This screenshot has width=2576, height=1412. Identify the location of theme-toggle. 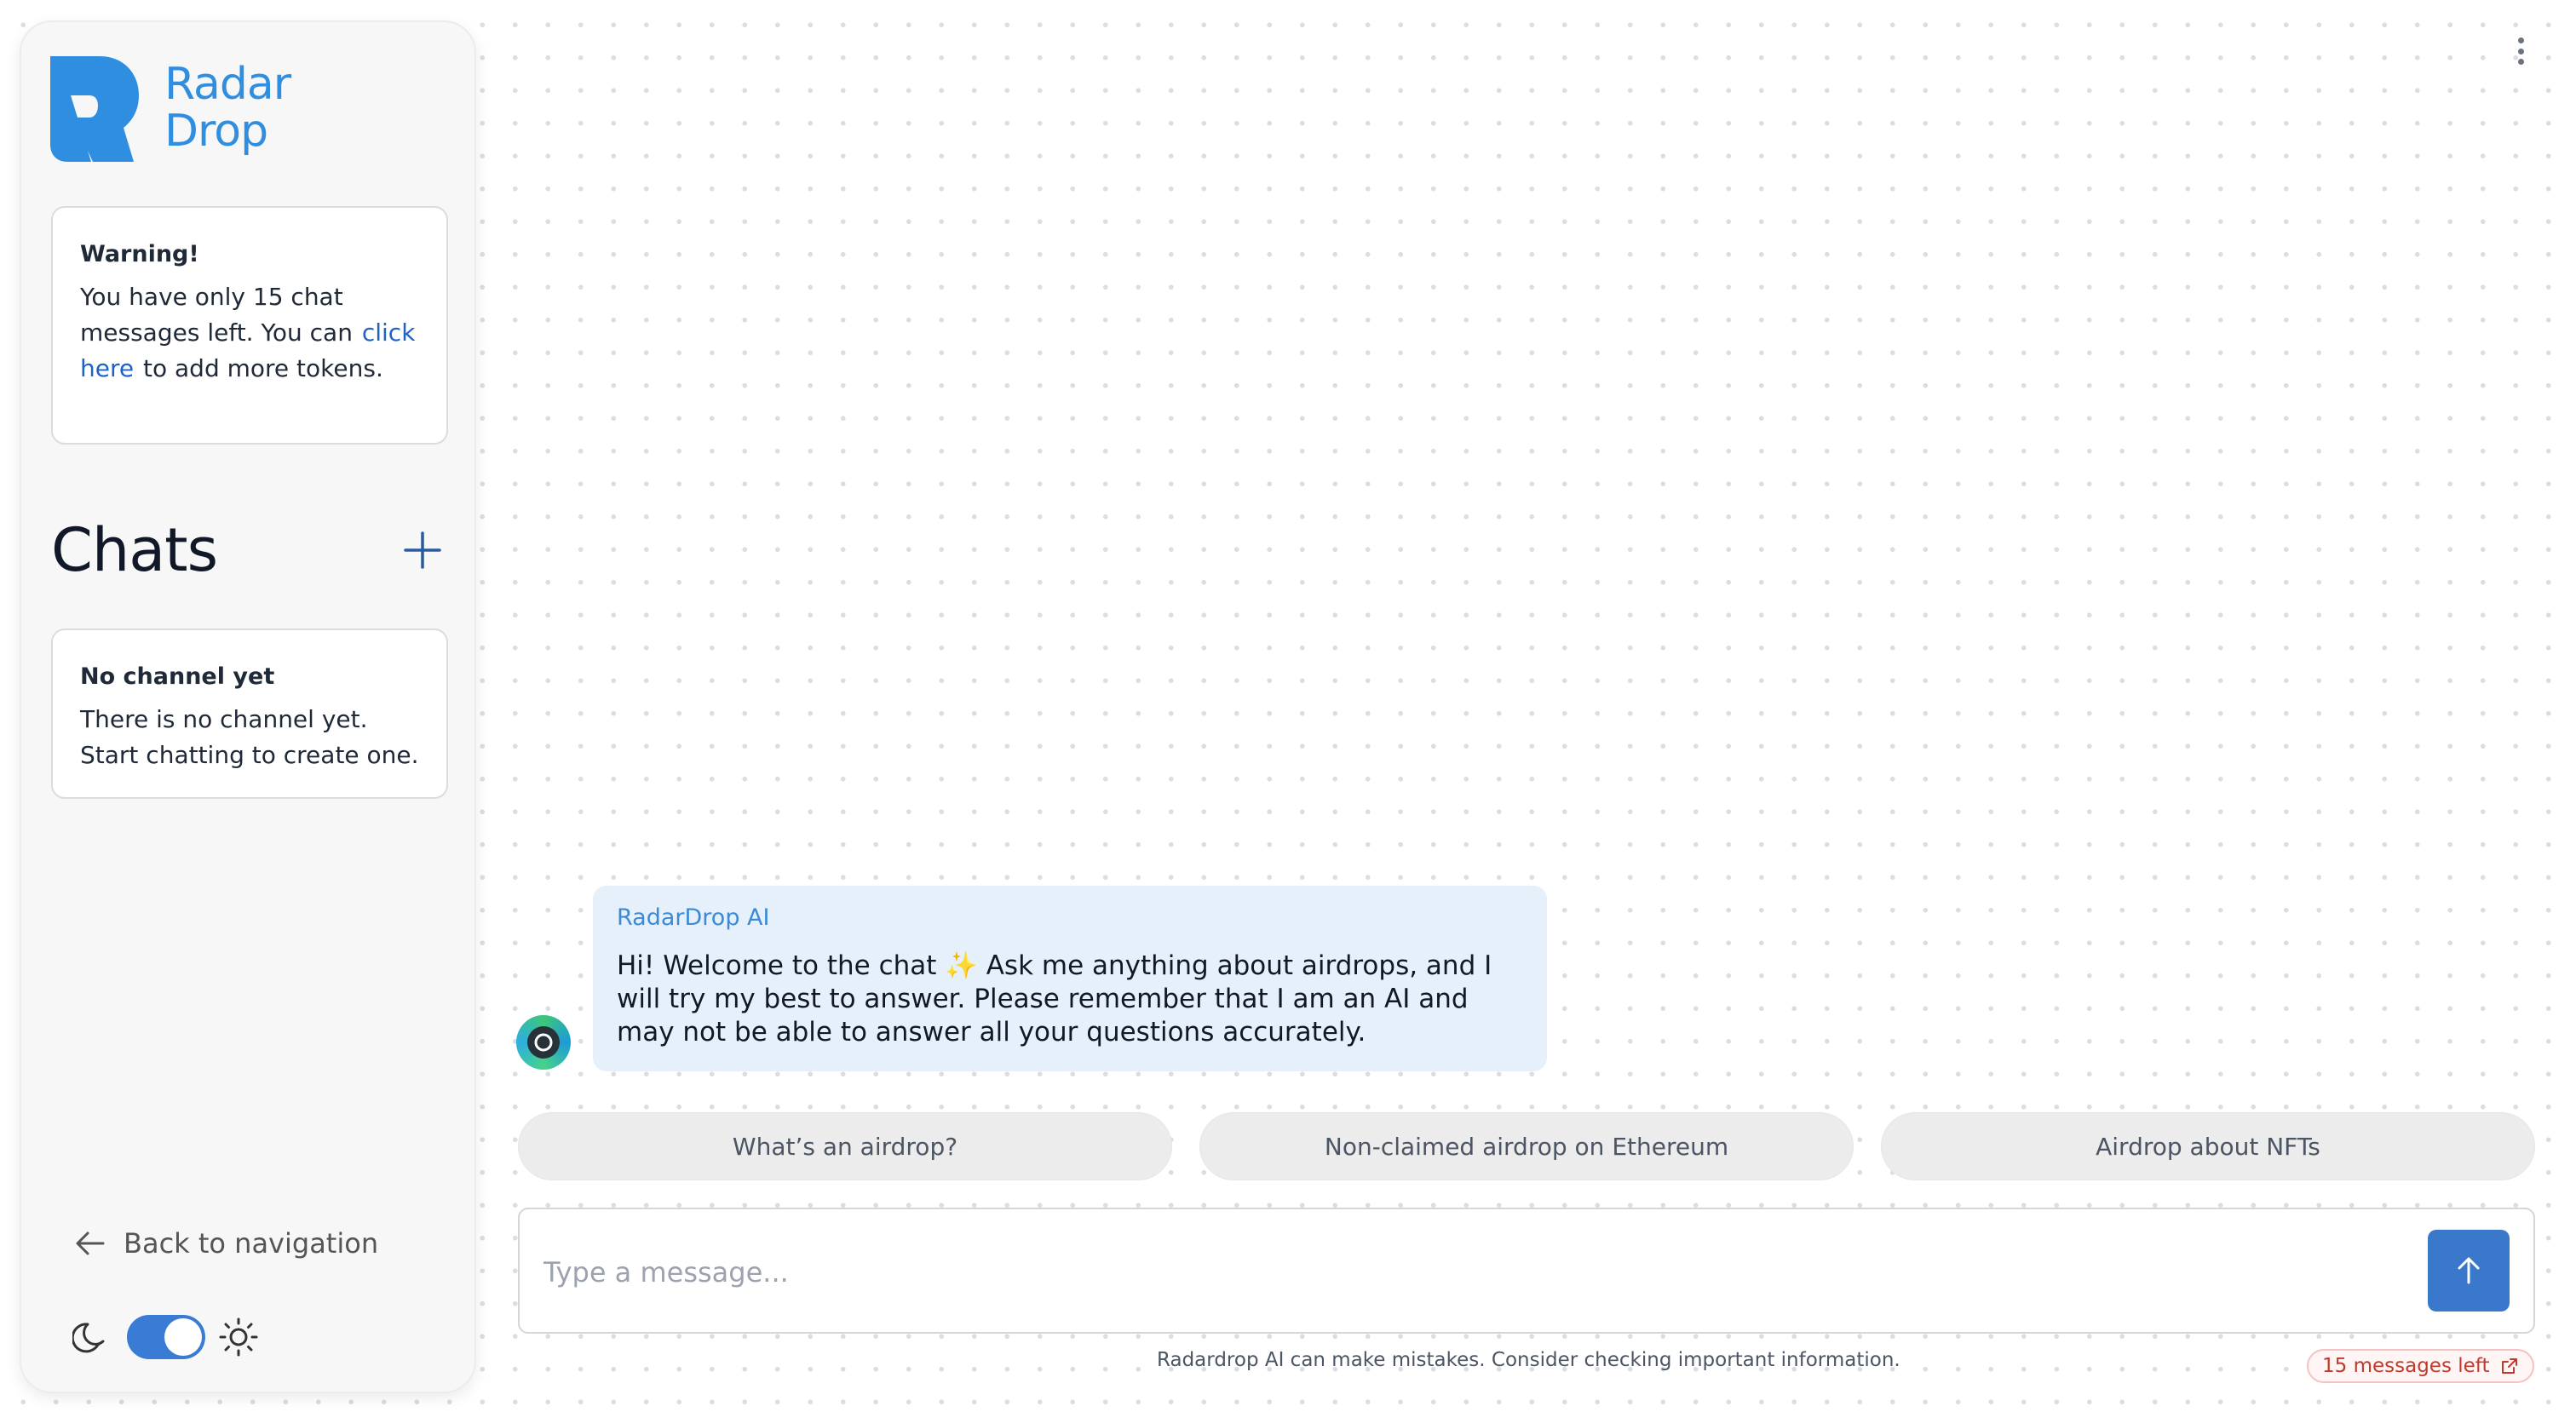
(166, 1337).